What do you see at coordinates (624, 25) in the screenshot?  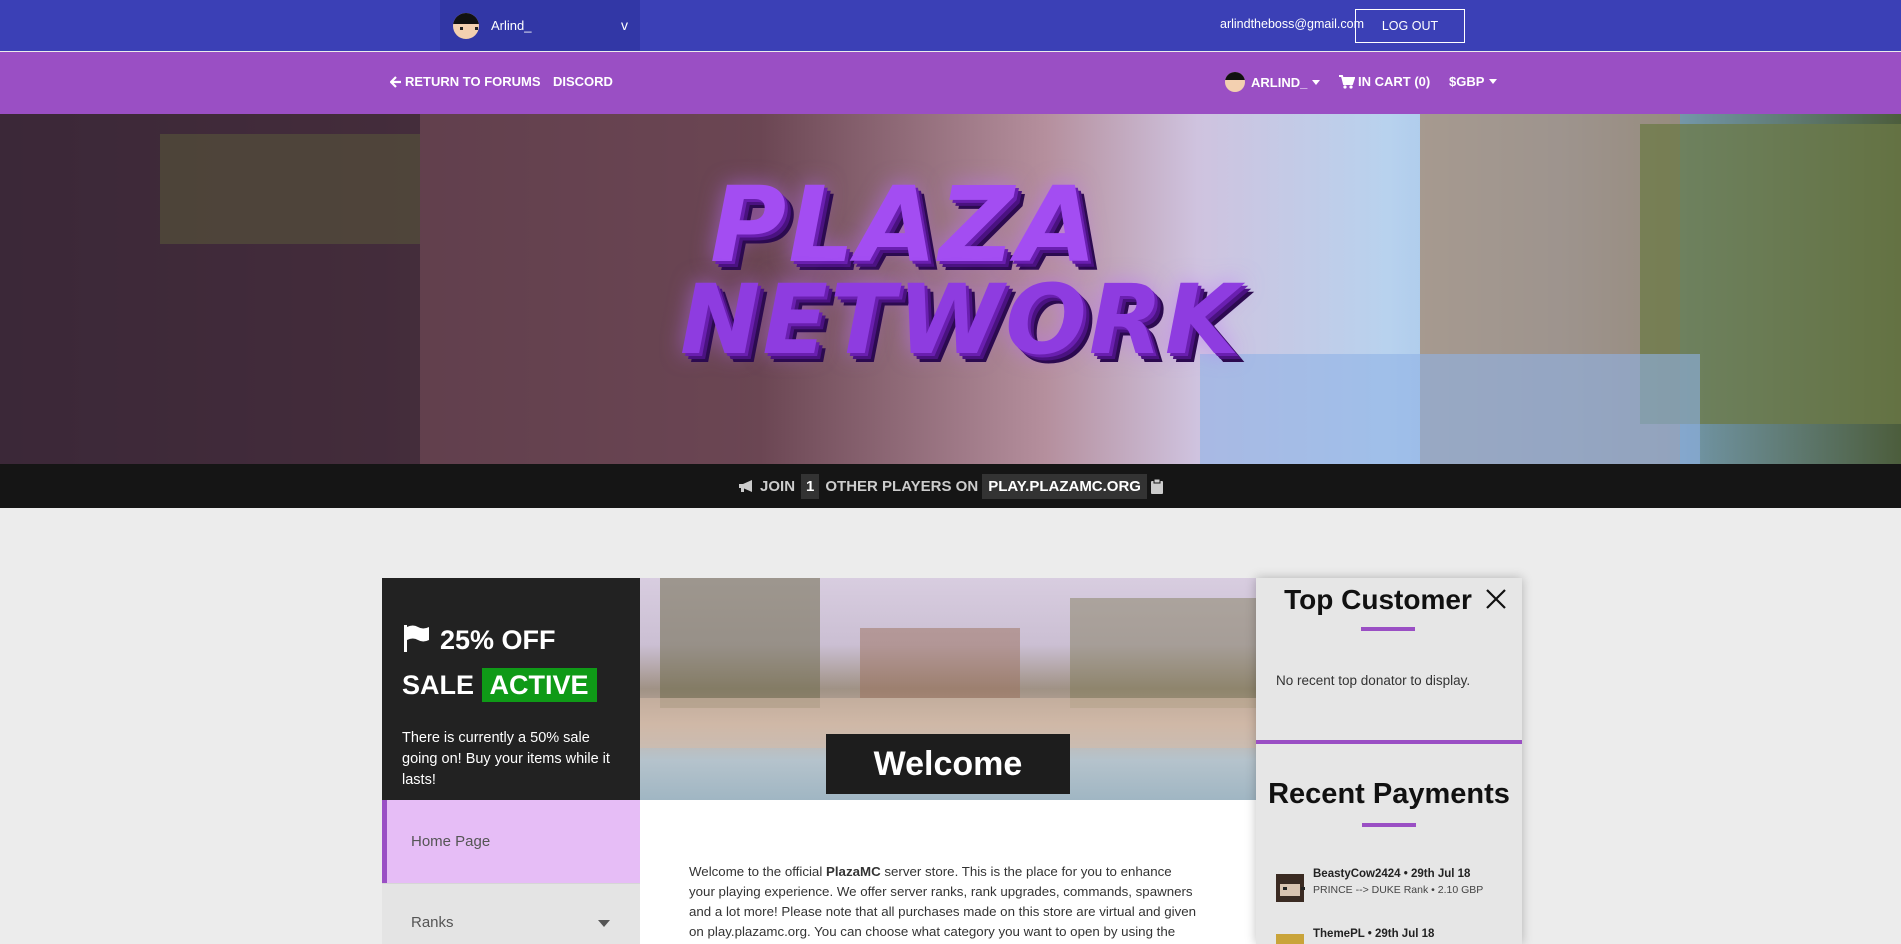 I see `chevron-down-icon: v` at bounding box center [624, 25].